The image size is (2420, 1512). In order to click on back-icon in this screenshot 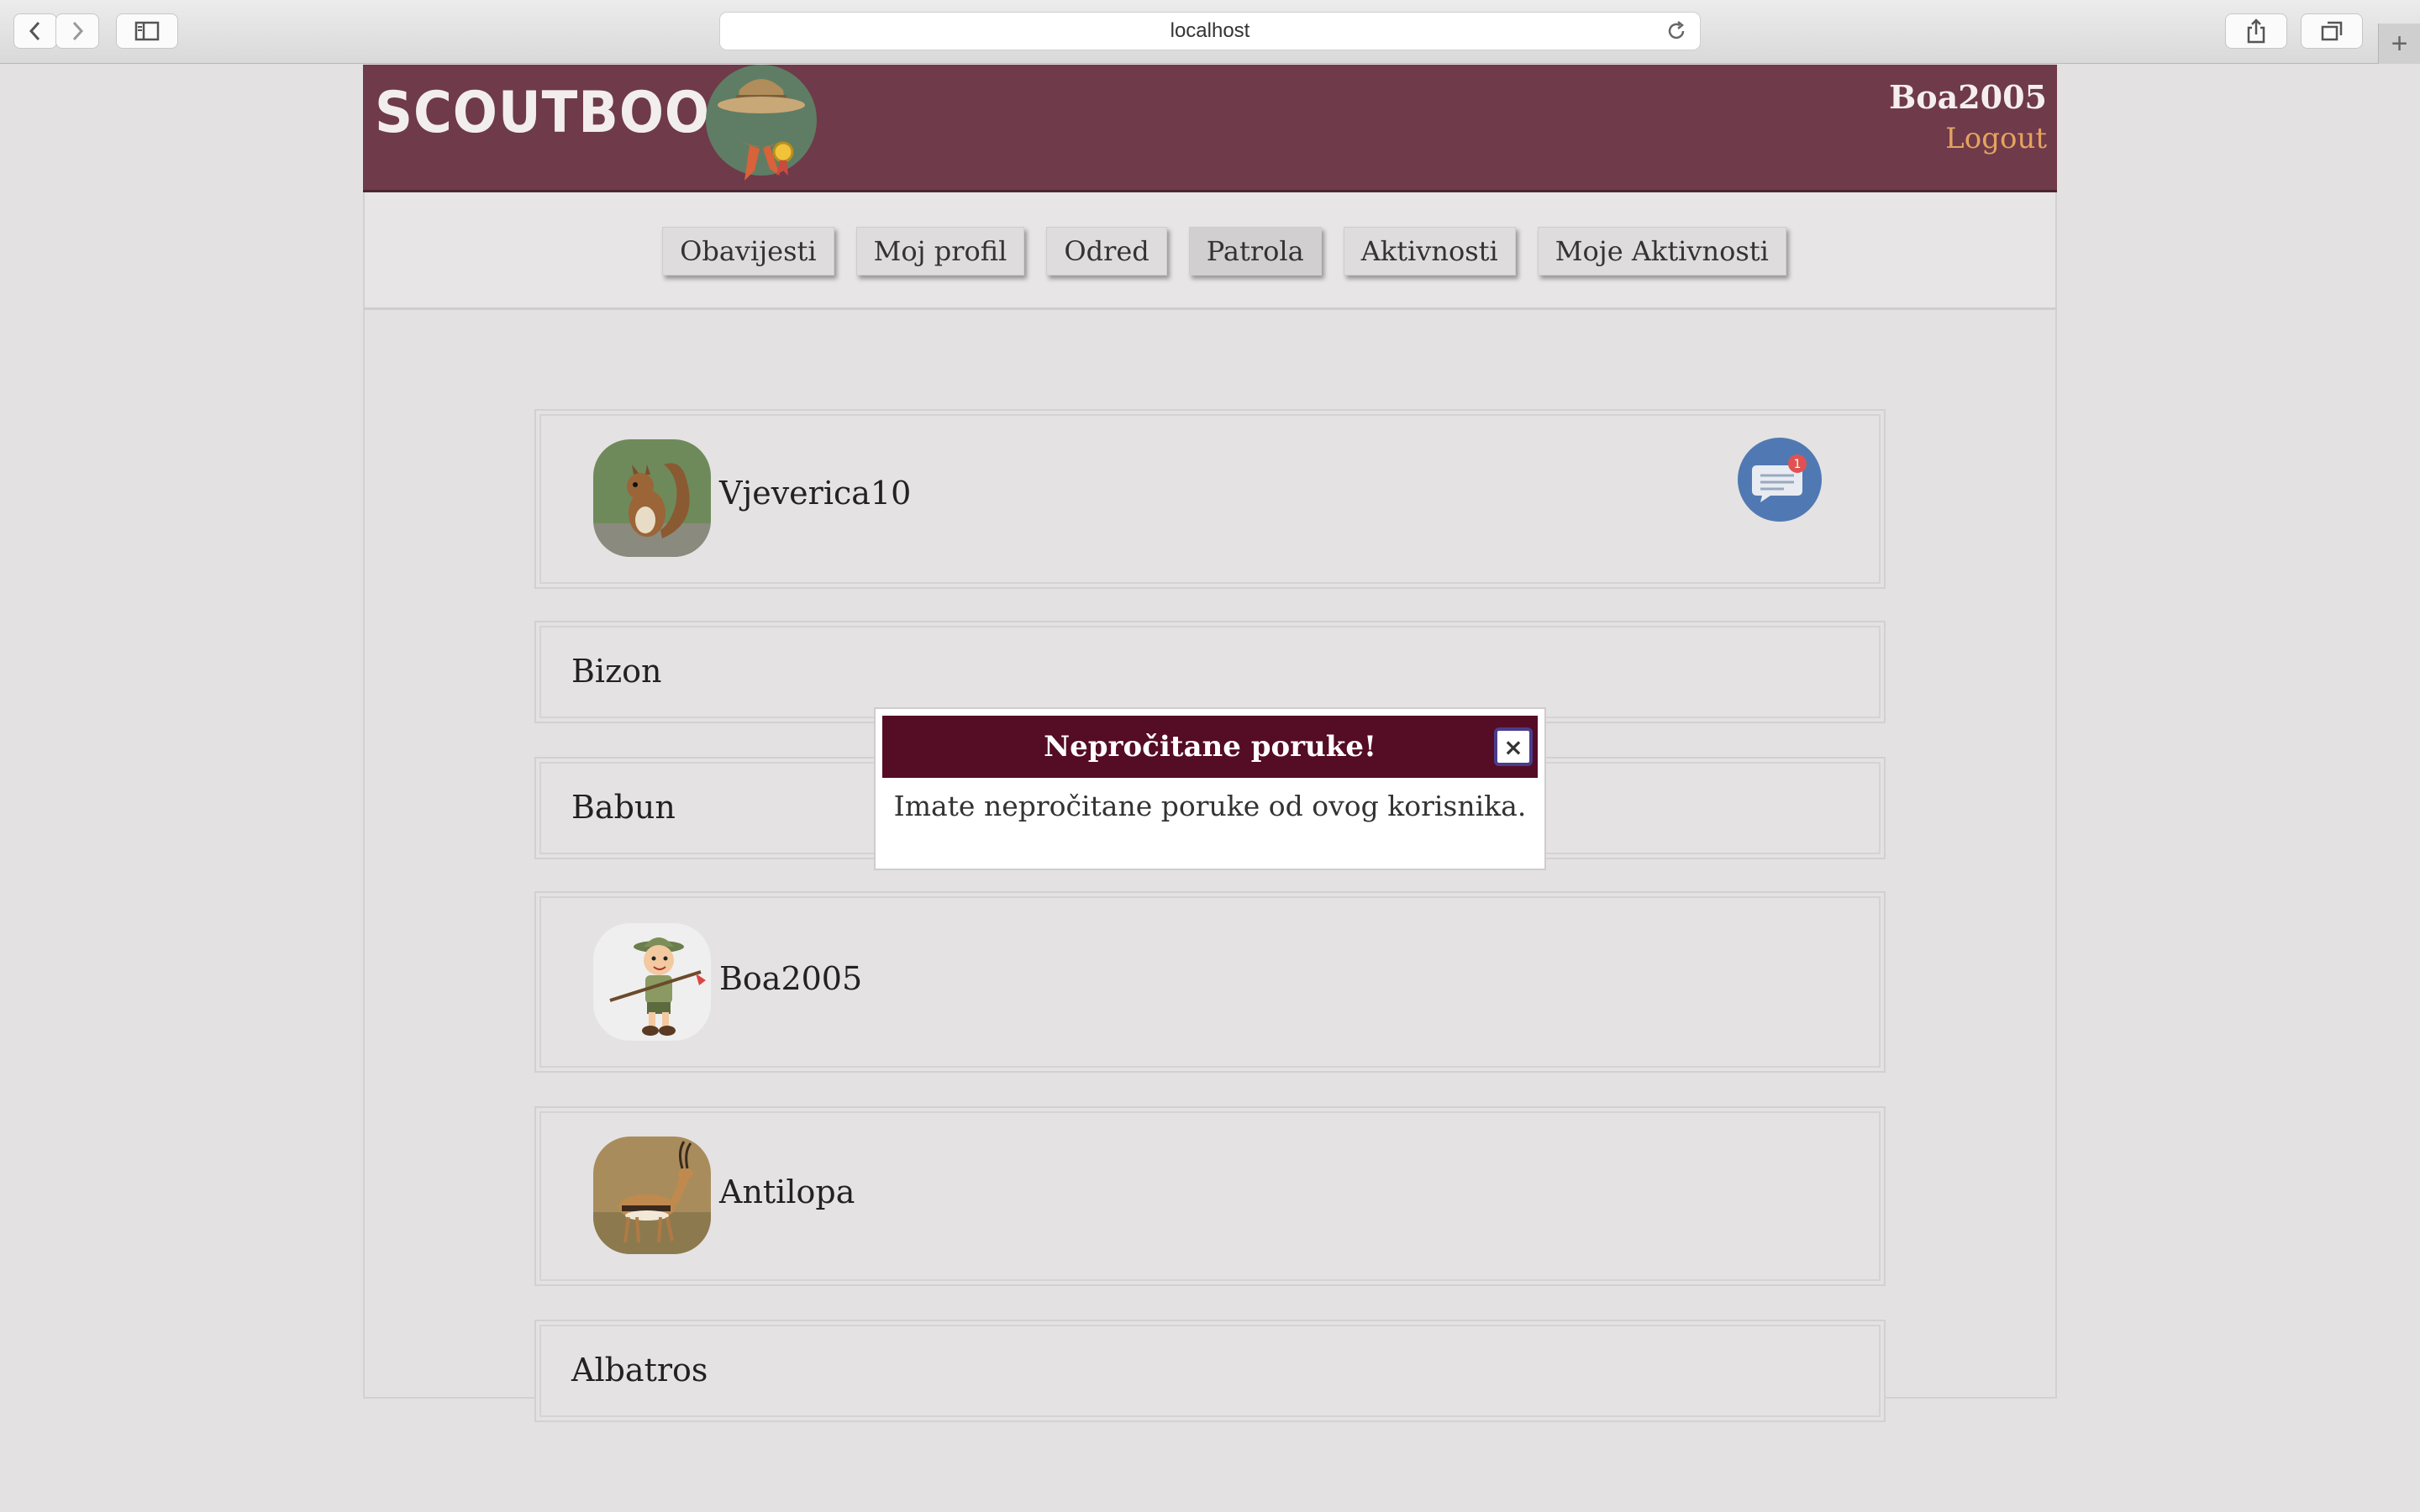, I will do `click(34, 31)`.